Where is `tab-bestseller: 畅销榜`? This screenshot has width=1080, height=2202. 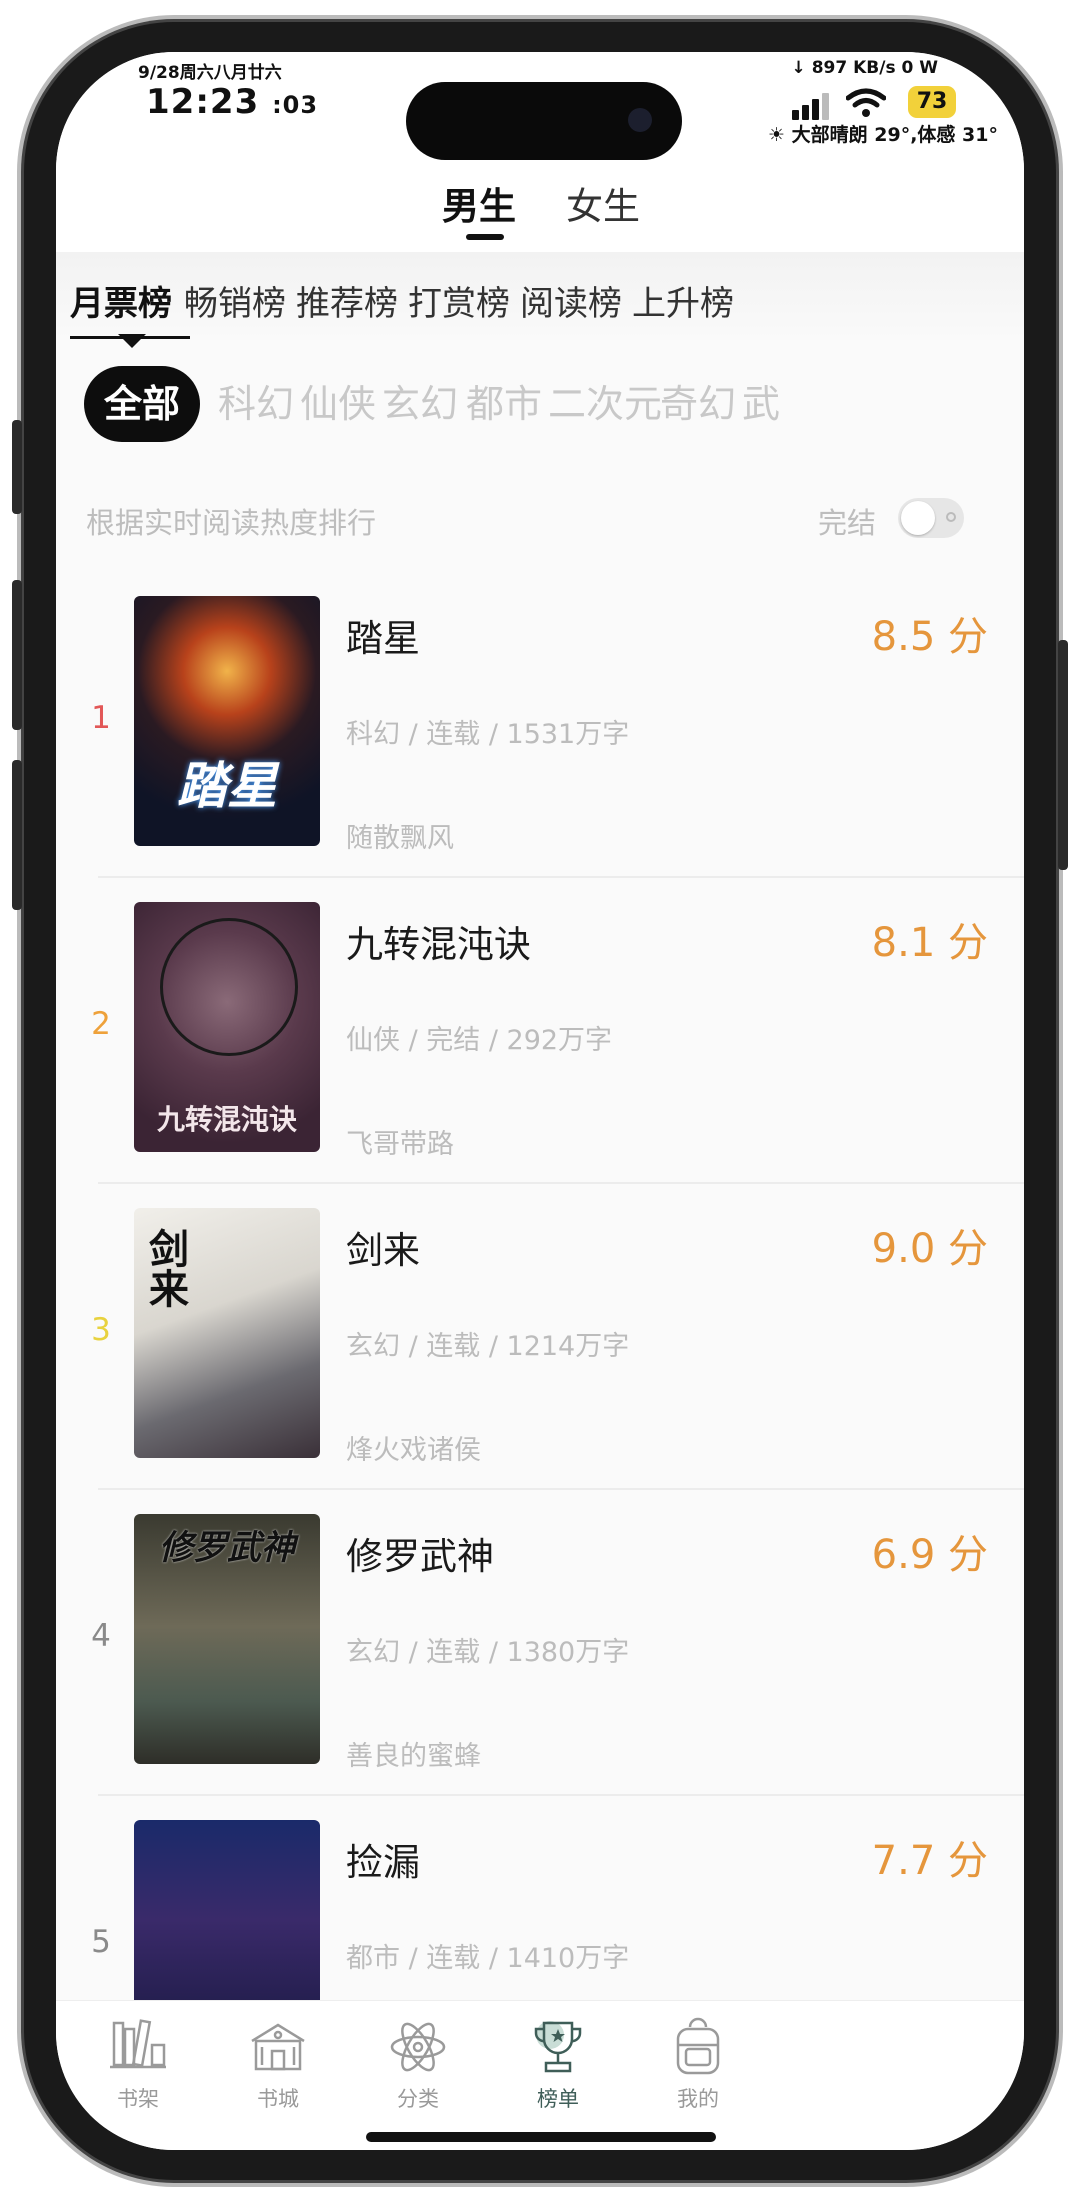
tab-bestseller: 畅销榜 is located at coordinates (235, 300).